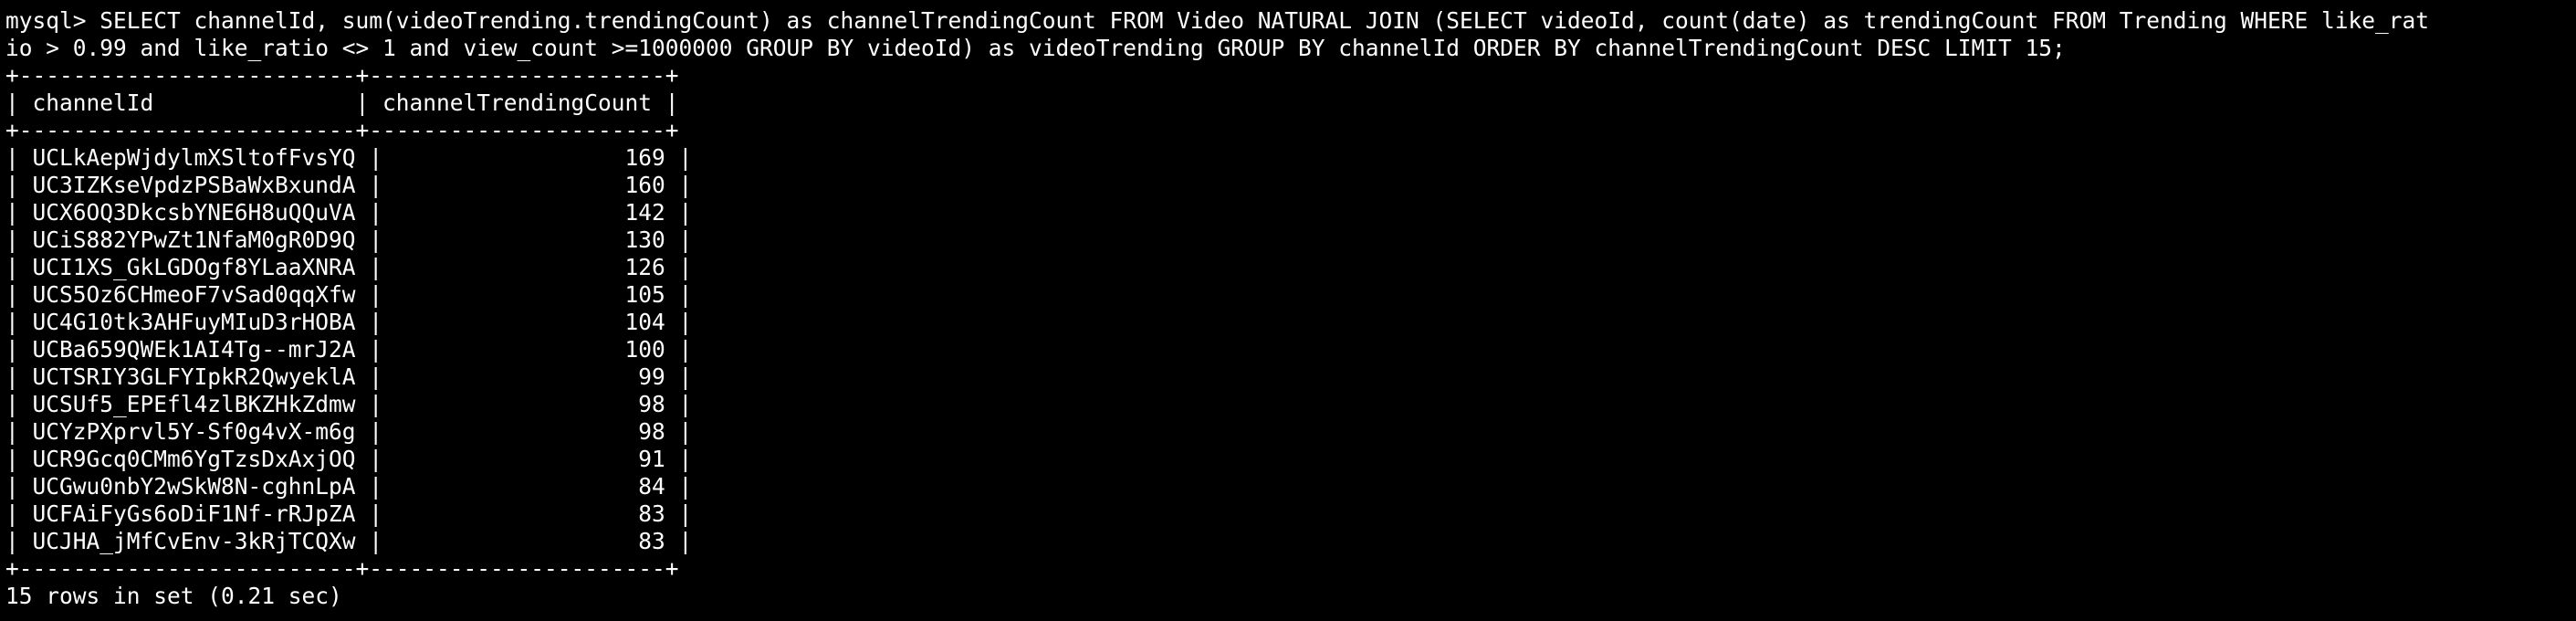 This screenshot has width=2576, height=621. Describe the element at coordinates (349, 349) in the screenshot. I see `table-row: | UCBa659QWEk1AI4Tg--mrJ2A | 100 |` at that location.